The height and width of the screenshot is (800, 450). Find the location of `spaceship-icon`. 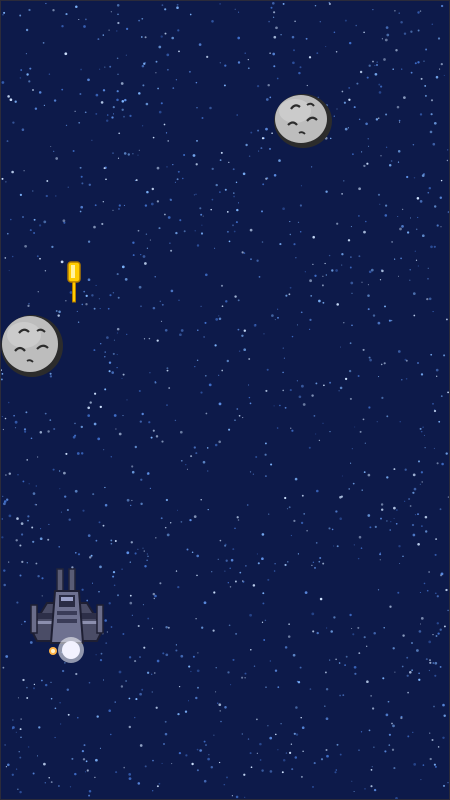

spaceship-icon is located at coordinates (67, 617).